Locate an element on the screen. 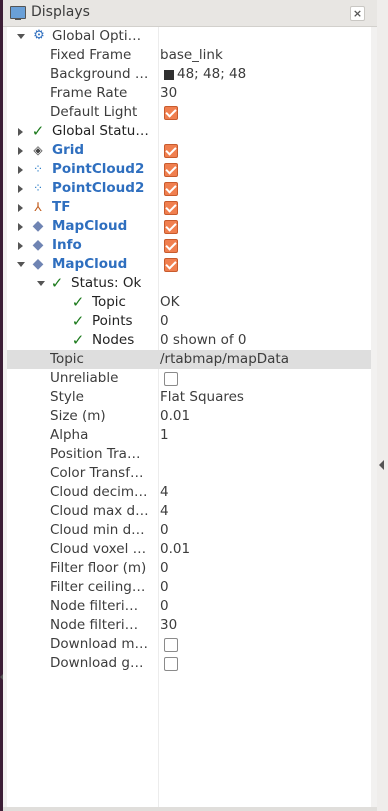  property-row: Filter floor (m) 0 is located at coordinates (189, 568).